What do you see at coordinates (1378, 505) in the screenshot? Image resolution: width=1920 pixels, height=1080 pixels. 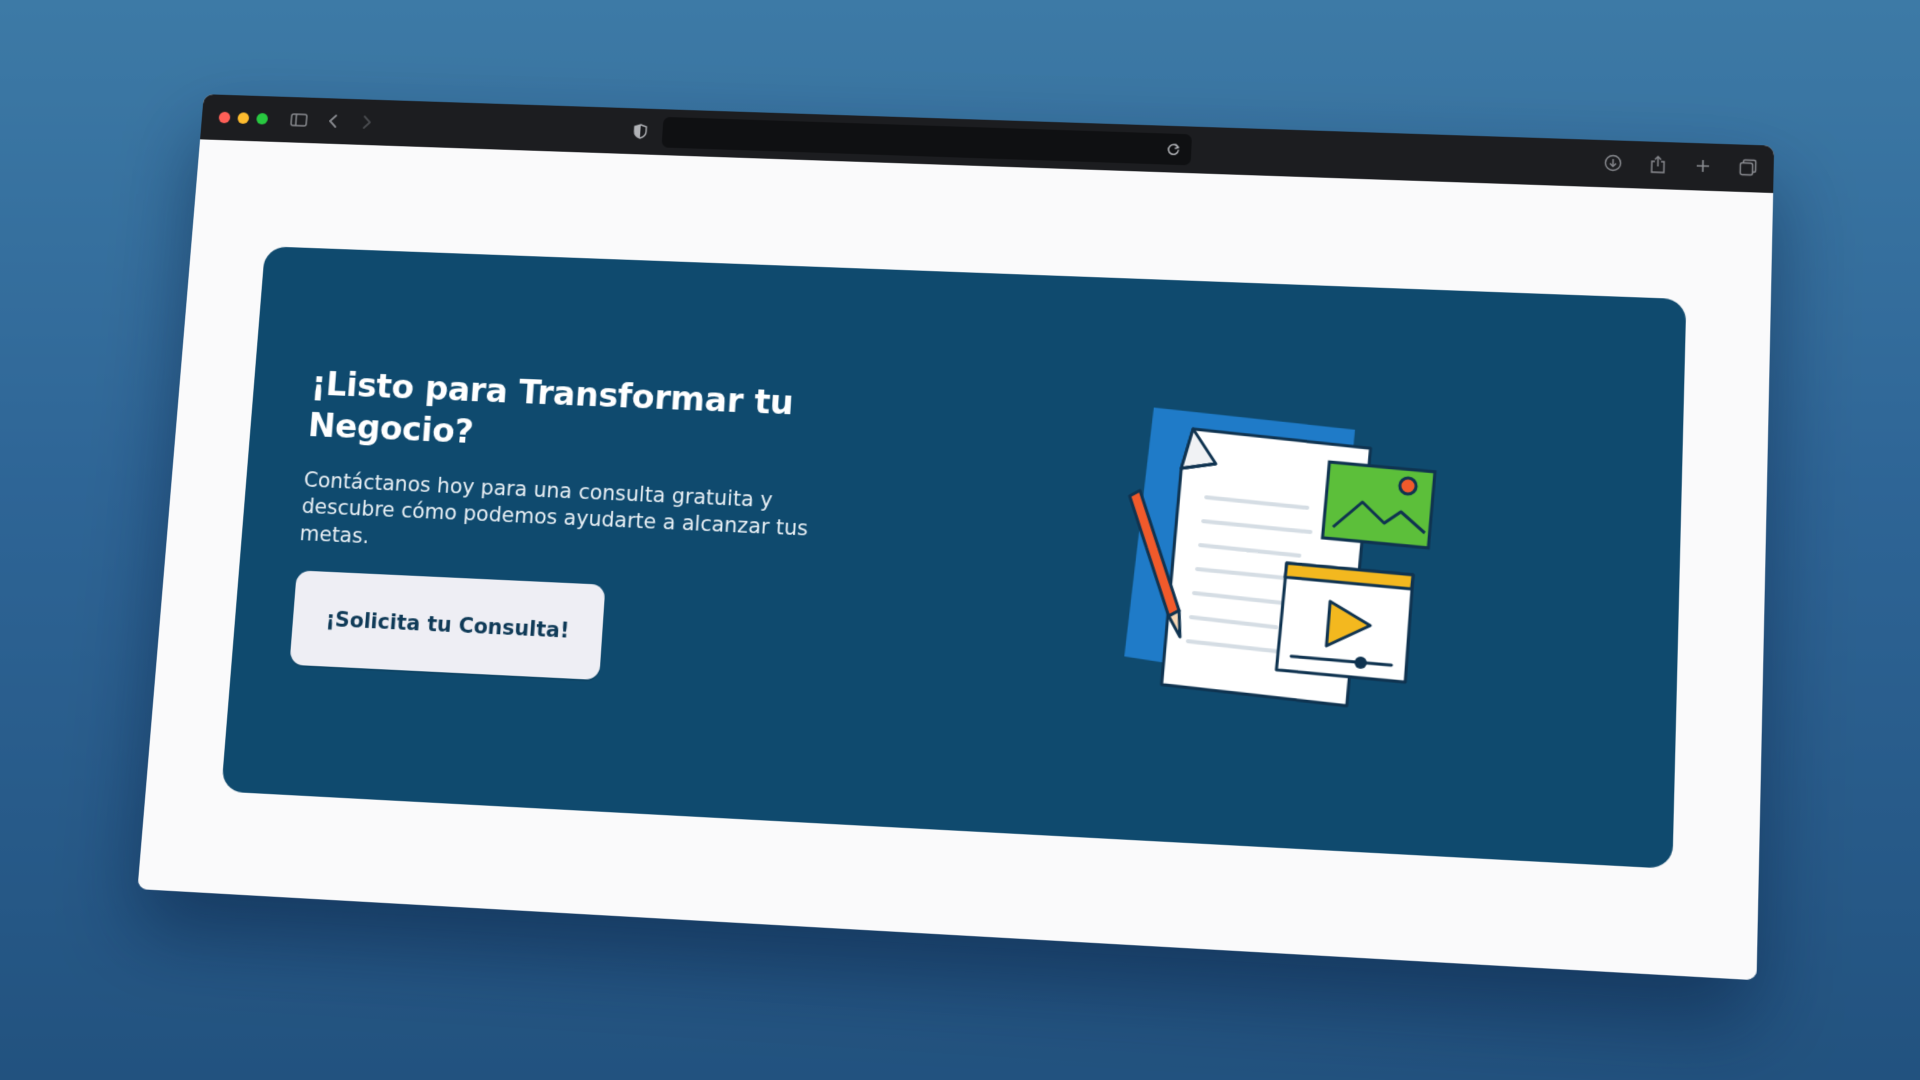 I see `image-card-icon` at bounding box center [1378, 505].